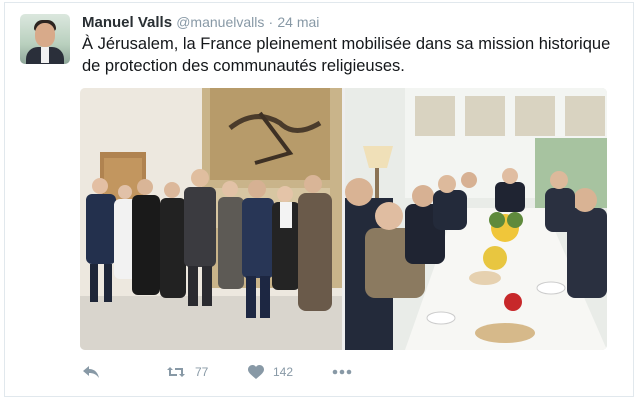 Image resolution: width=640 pixels, height=401 pixels. I want to click on reply-button, so click(91, 372).